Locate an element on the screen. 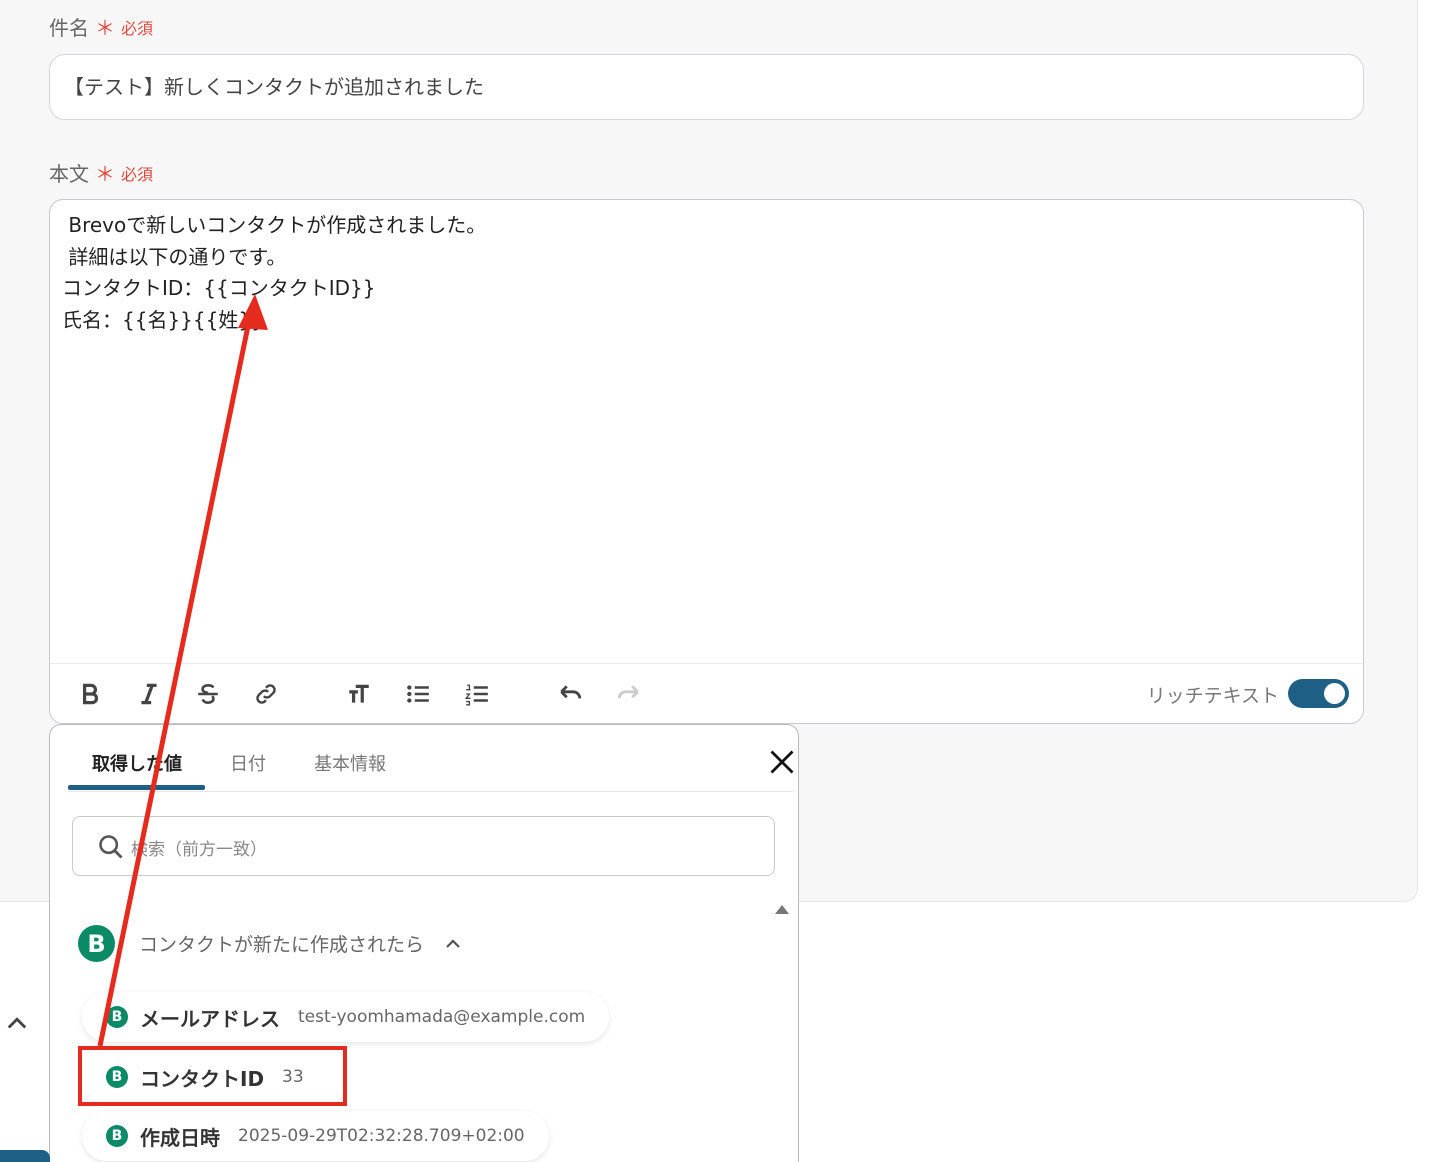 This screenshot has width=1441, height=1162. body-line: コンタクトID：{{コンタクトID}} is located at coordinates (219, 288).